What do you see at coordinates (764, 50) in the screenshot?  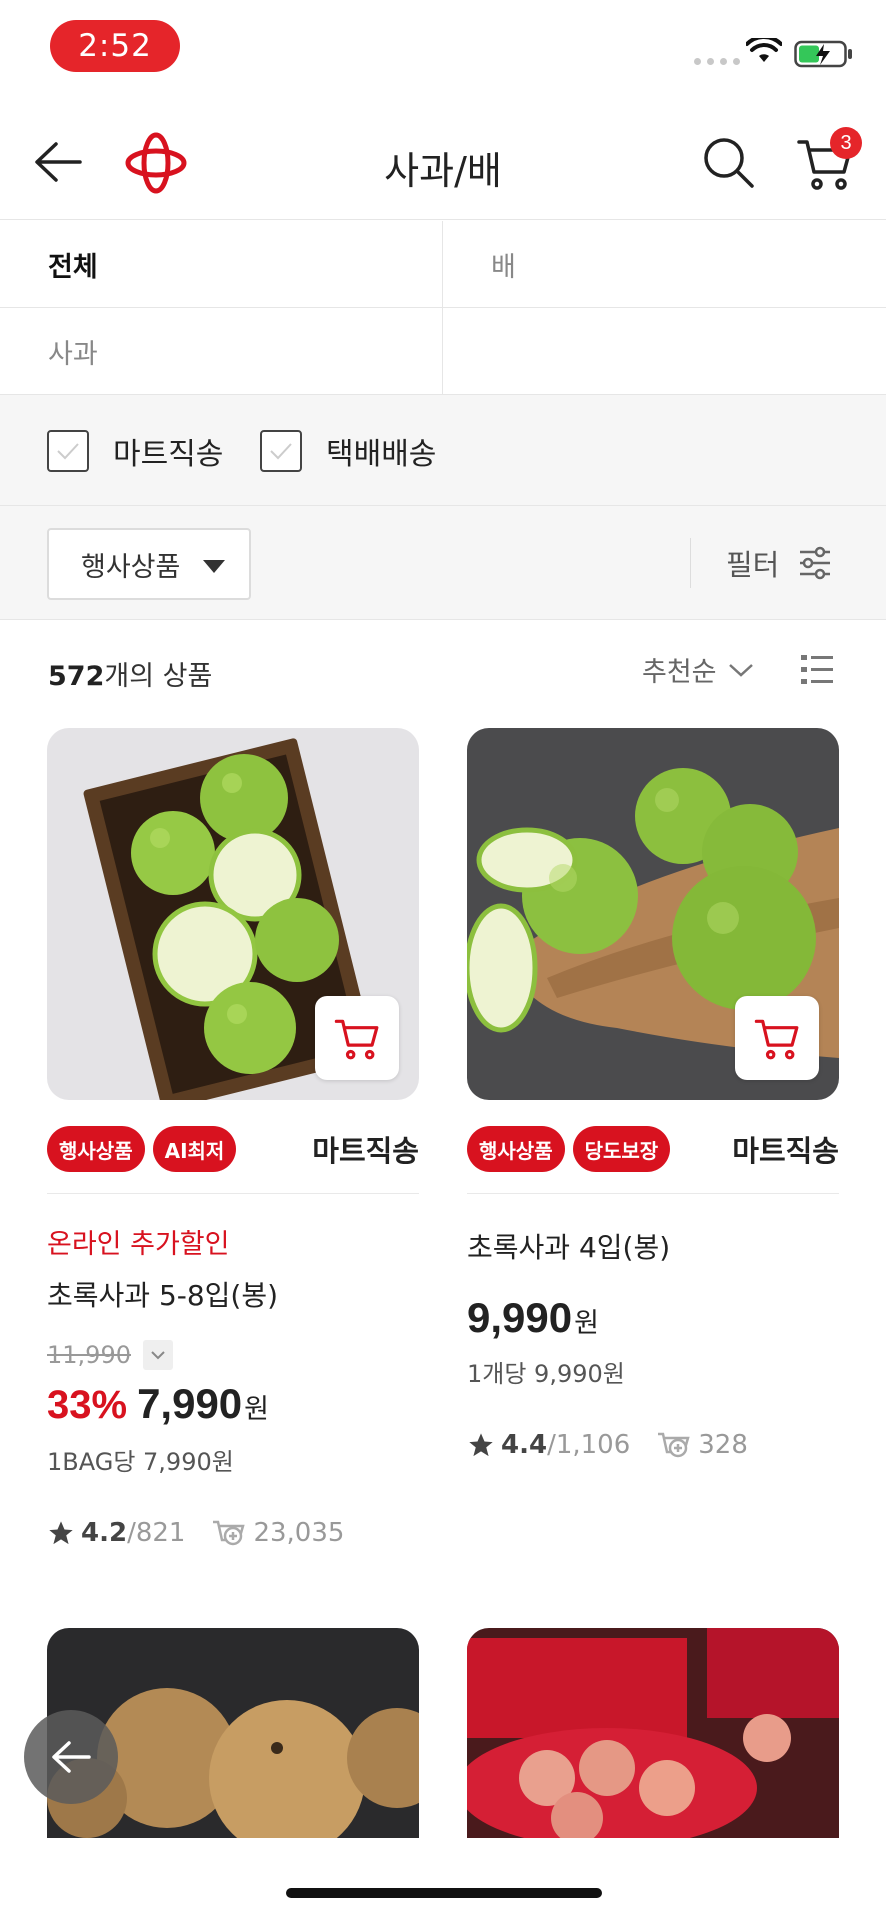 I see `wifi-icon` at bounding box center [764, 50].